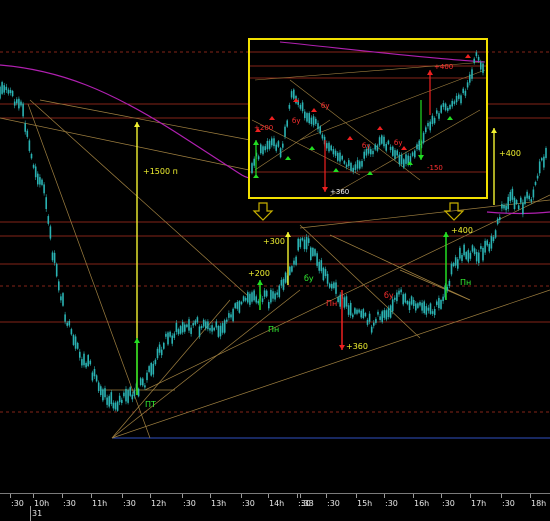 This screenshot has width=550, height=521. What do you see at coordinates (37, 513) in the screenshot?
I see `date-label: 31` at bounding box center [37, 513].